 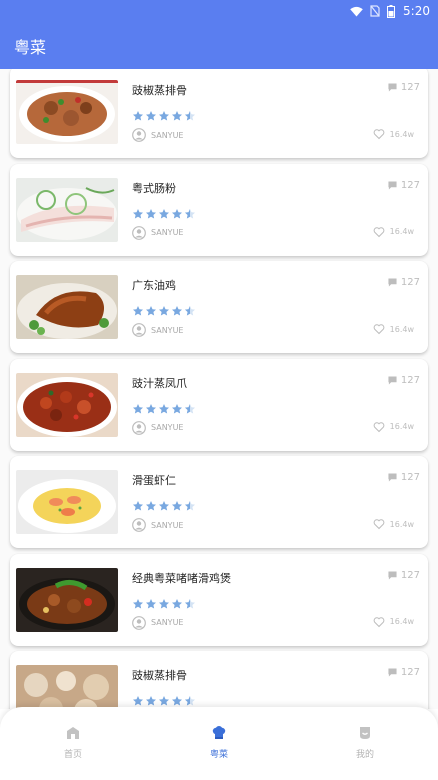 What do you see at coordinates (219, 599) in the screenshot?
I see `recipe-card: 经典粤菜啫啫滑鸡煲 SANYUE 127 16.4w` at bounding box center [219, 599].